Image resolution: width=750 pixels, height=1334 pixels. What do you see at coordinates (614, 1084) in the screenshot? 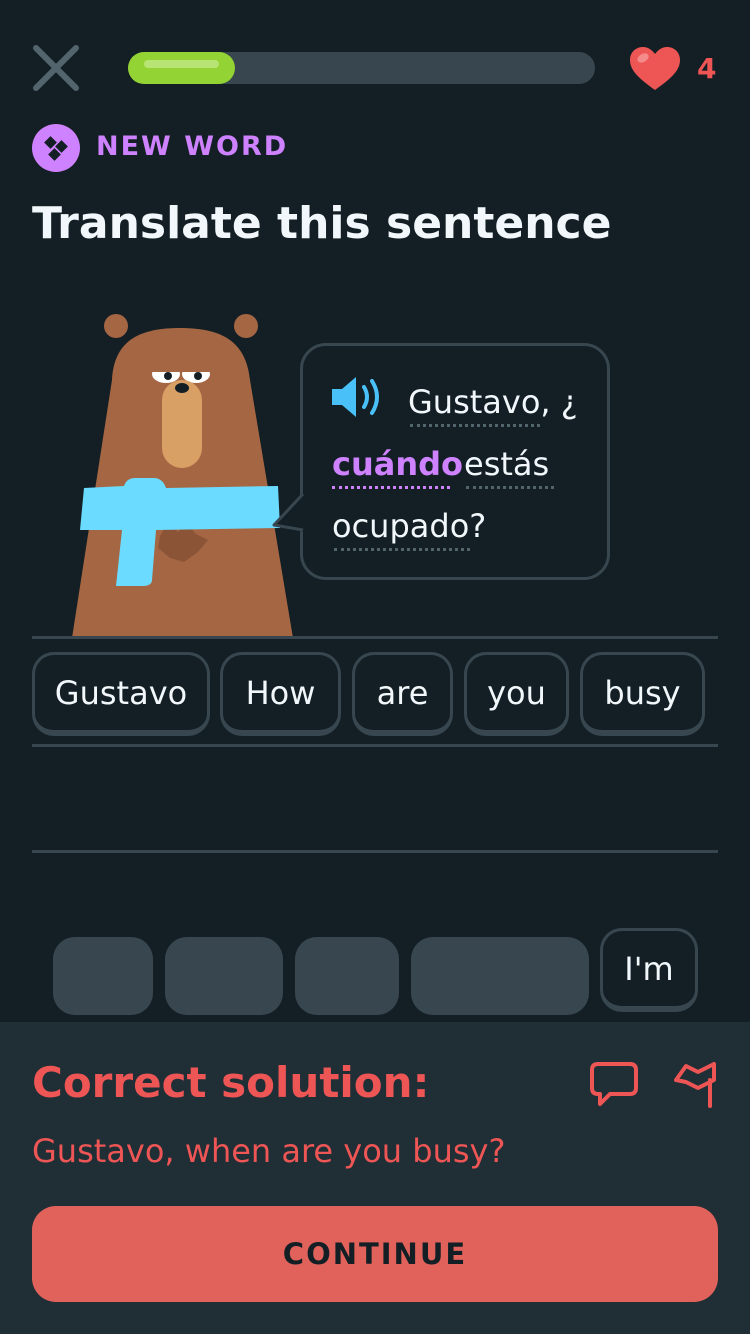
I see `comment-icon` at bounding box center [614, 1084].